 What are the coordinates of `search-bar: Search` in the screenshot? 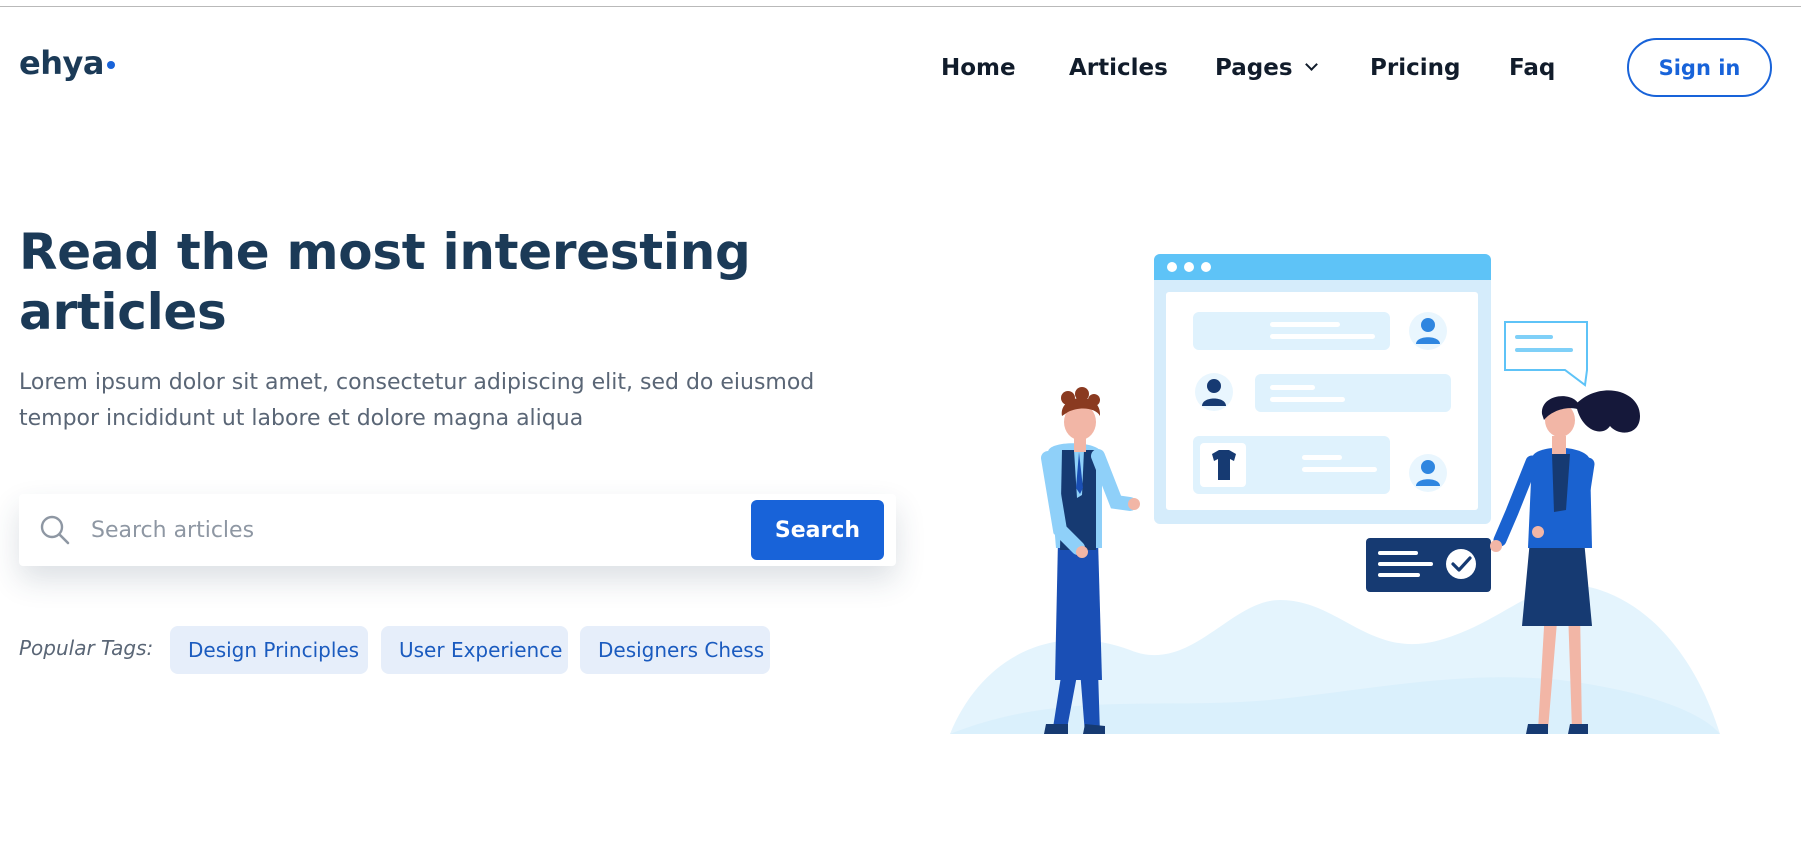 It's located at (457, 530).